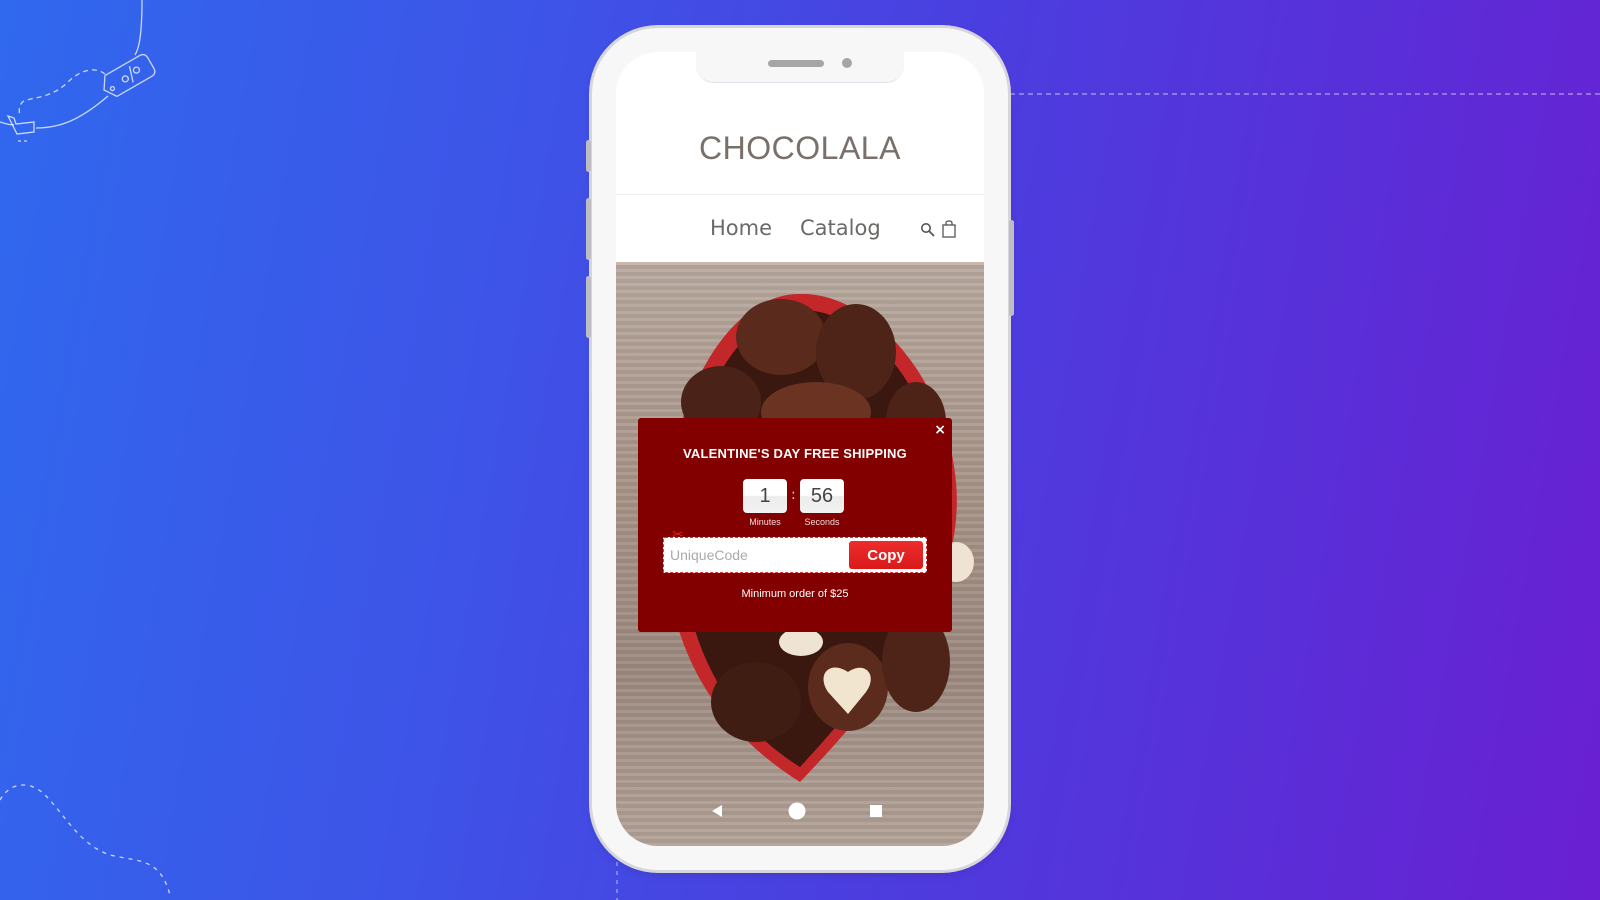 The height and width of the screenshot is (900, 1600). Describe the element at coordinates (588, 307) in the screenshot. I see `phone-button-volume-down` at that location.